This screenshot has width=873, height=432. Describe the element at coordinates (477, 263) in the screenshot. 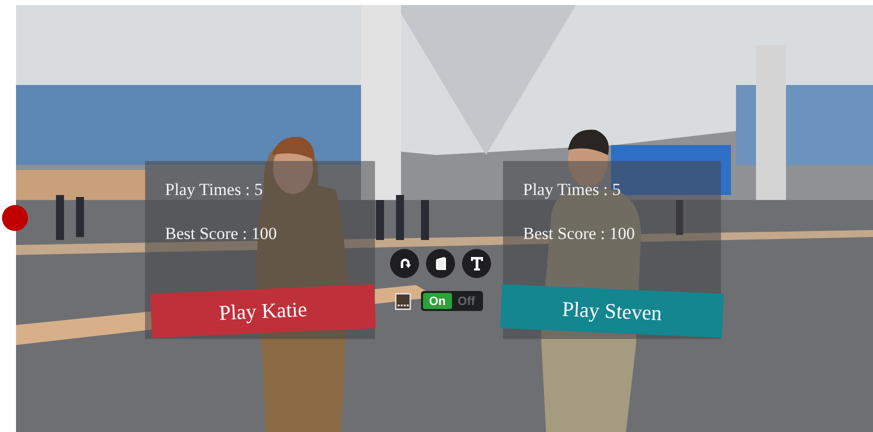

I see `text-format-icon` at that location.